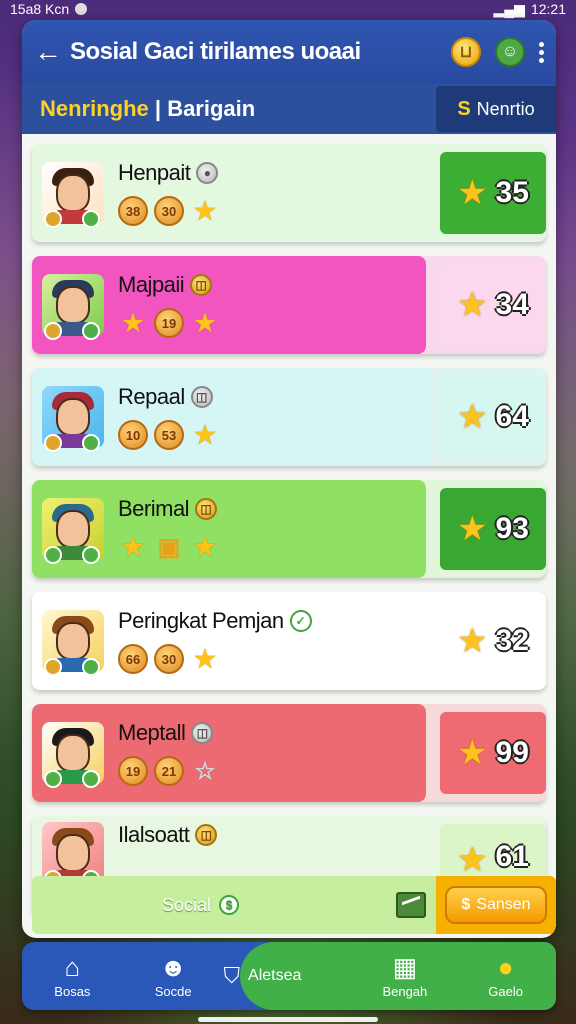  I want to click on leaderboard-row: Meptall ◫ 19 21 ☆ ★ 99, so click(289, 753).